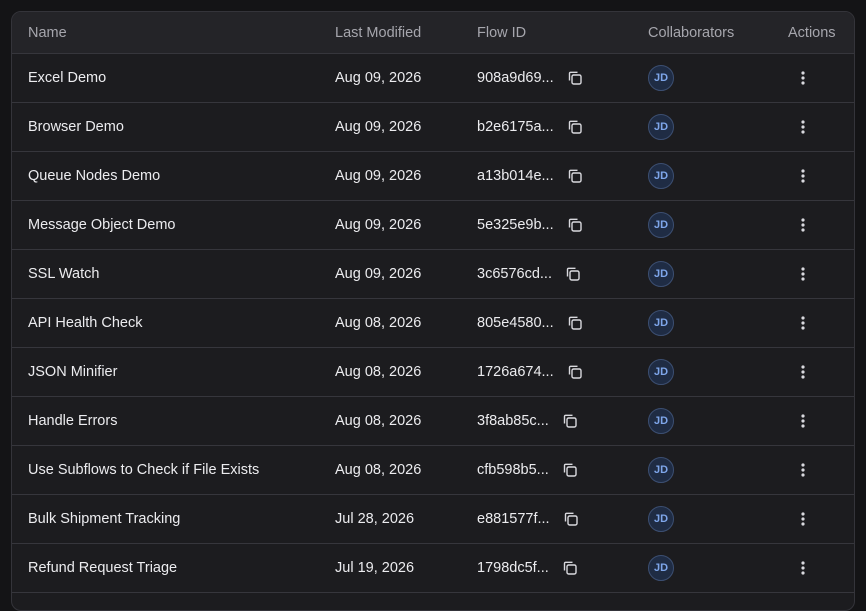 Image resolution: width=866 pixels, height=611 pixels. I want to click on last-modified: Jul 19, 2026, so click(375, 568).